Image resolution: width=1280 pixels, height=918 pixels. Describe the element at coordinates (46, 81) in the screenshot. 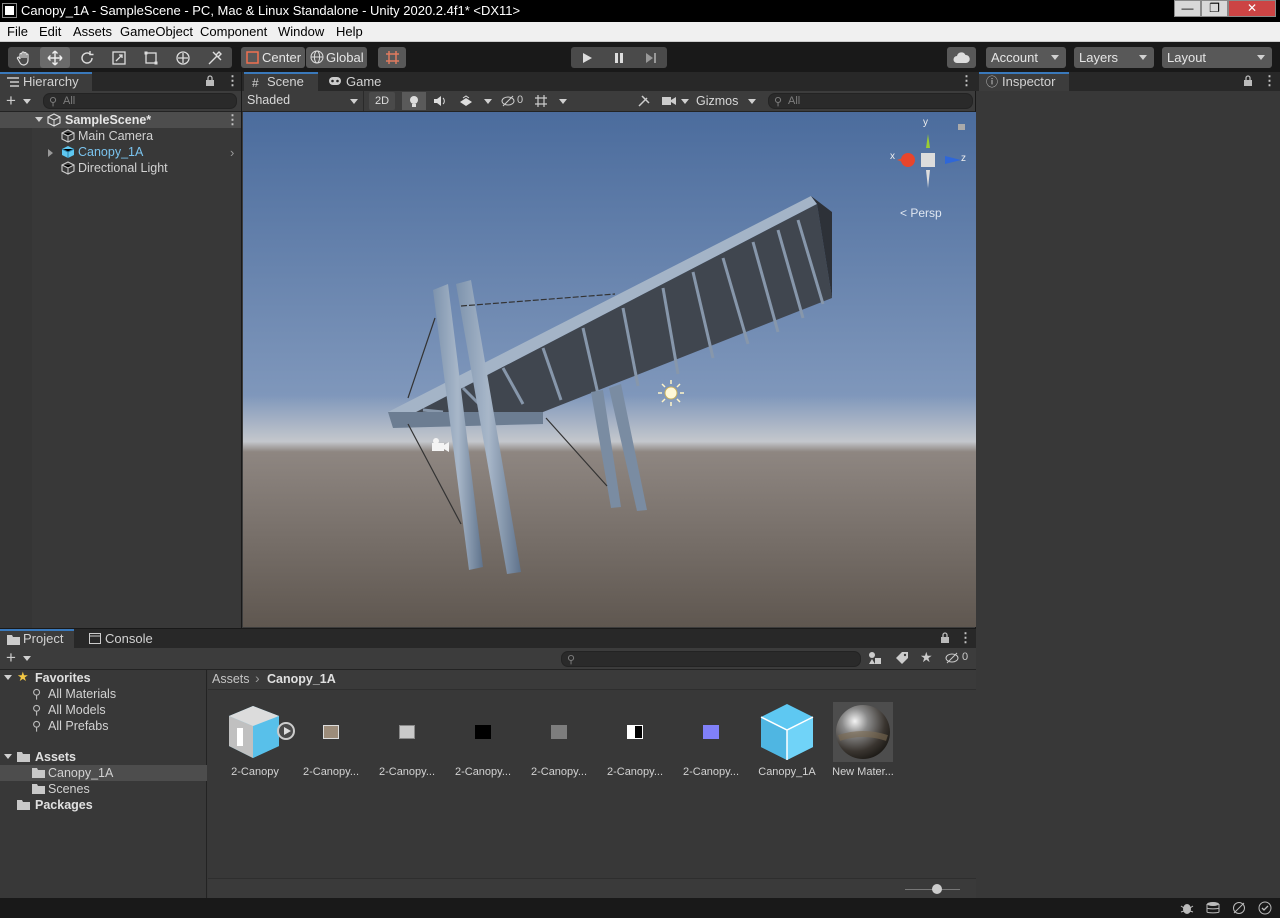

I see `tab-hierarchy: Hierarchy` at that location.